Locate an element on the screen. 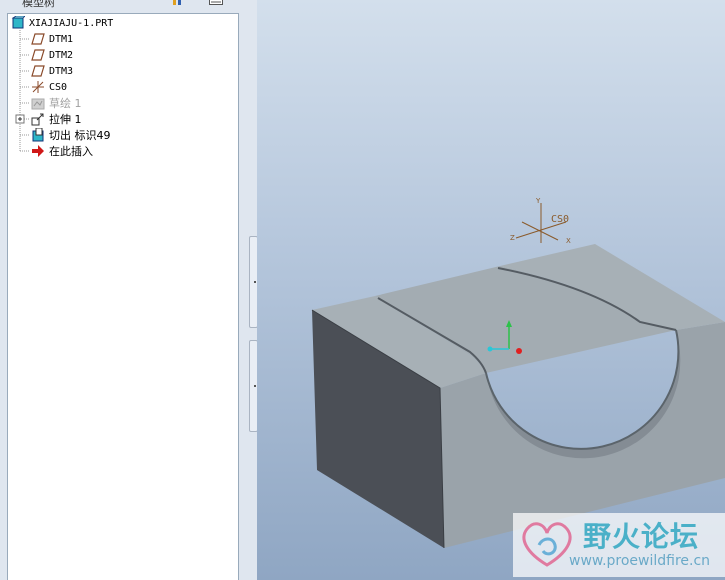 This screenshot has height=580, width=725. tree-item-dtm1: DTM1 is located at coordinates (52, 39).